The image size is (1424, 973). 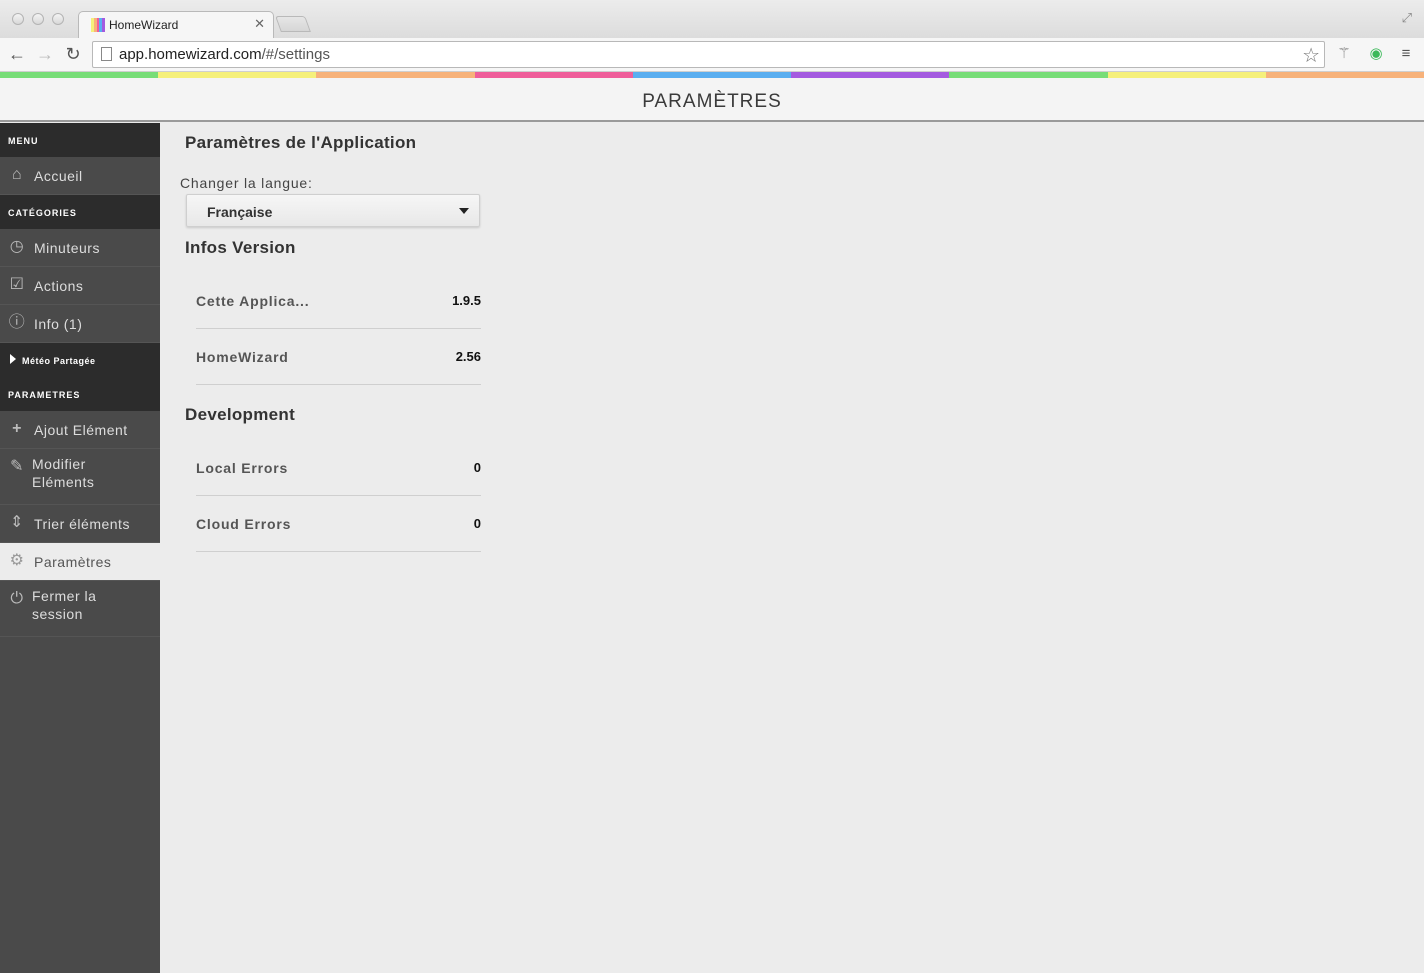 I want to click on sidebar-item-label: Modifier Eléments, so click(x=63, y=473).